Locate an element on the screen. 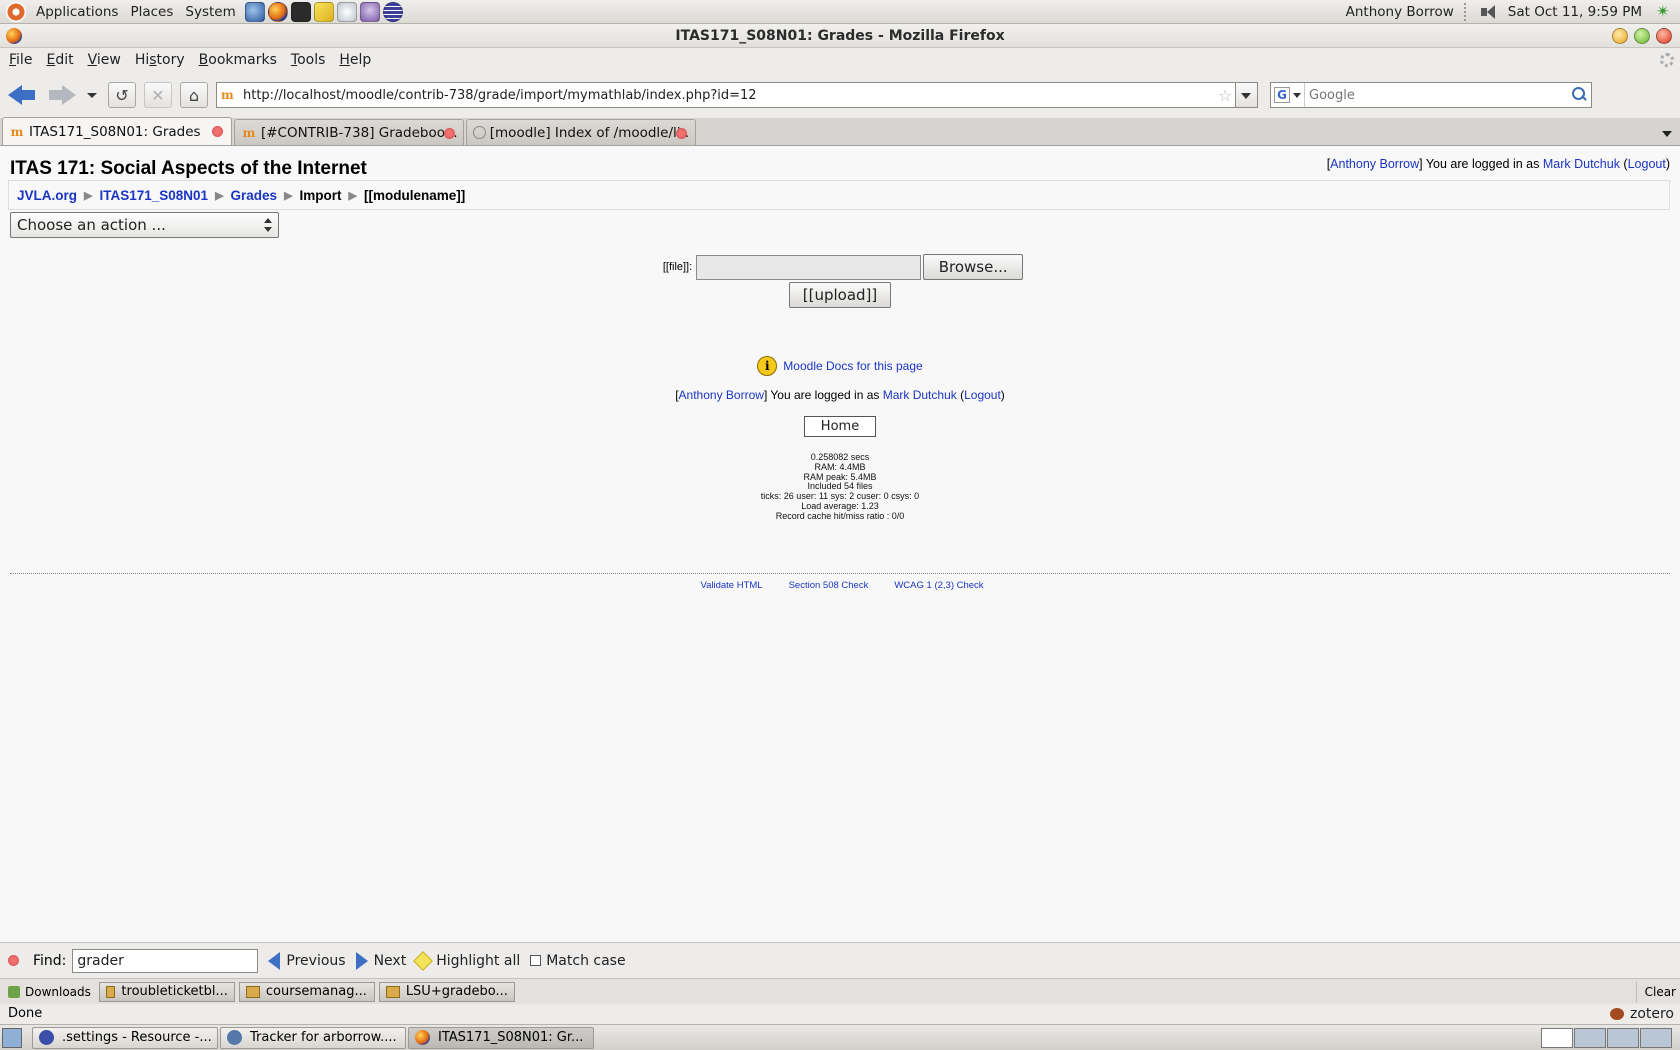 The image size is (1680, 1050). fast-user-switch-icon: ✴ is located at coordinates (1663, 12).